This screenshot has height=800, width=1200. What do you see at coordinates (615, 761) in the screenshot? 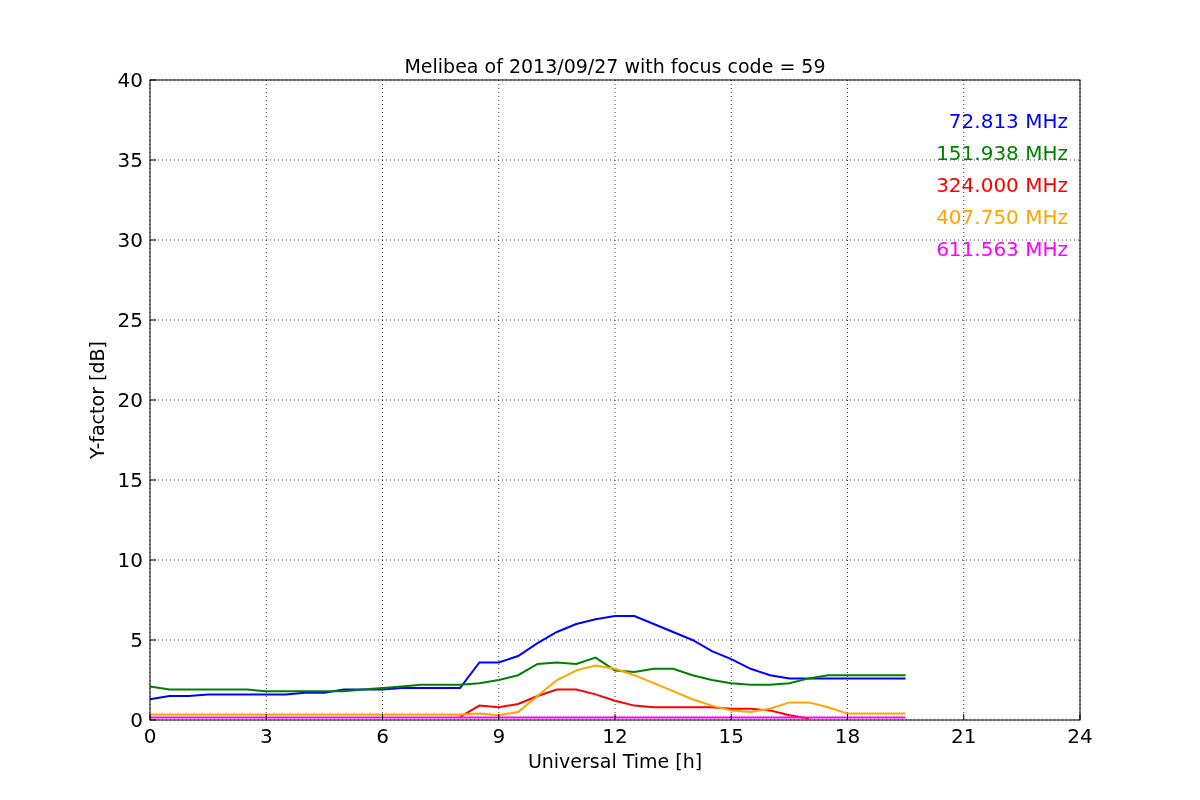
I see `x-axis-label: Universal Time [h]` at bounding box center [615, 761].